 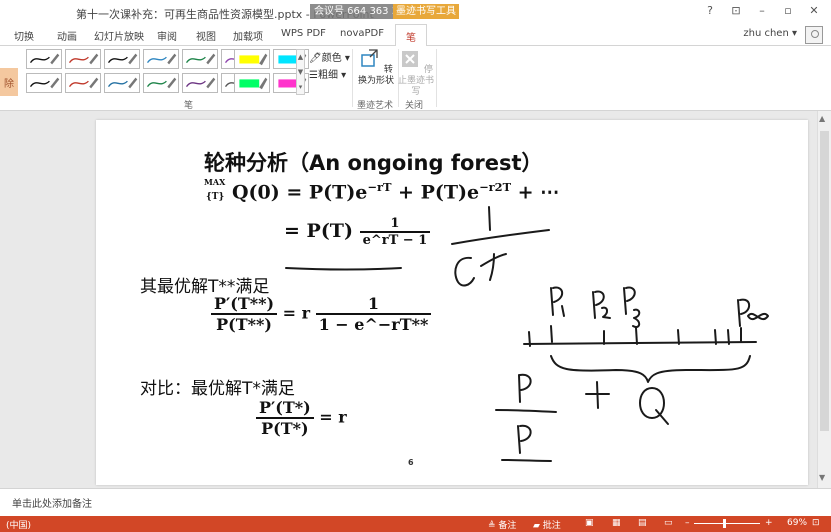 I want to click on pen-color-icon: 🖊, so click(x=315, y=58).